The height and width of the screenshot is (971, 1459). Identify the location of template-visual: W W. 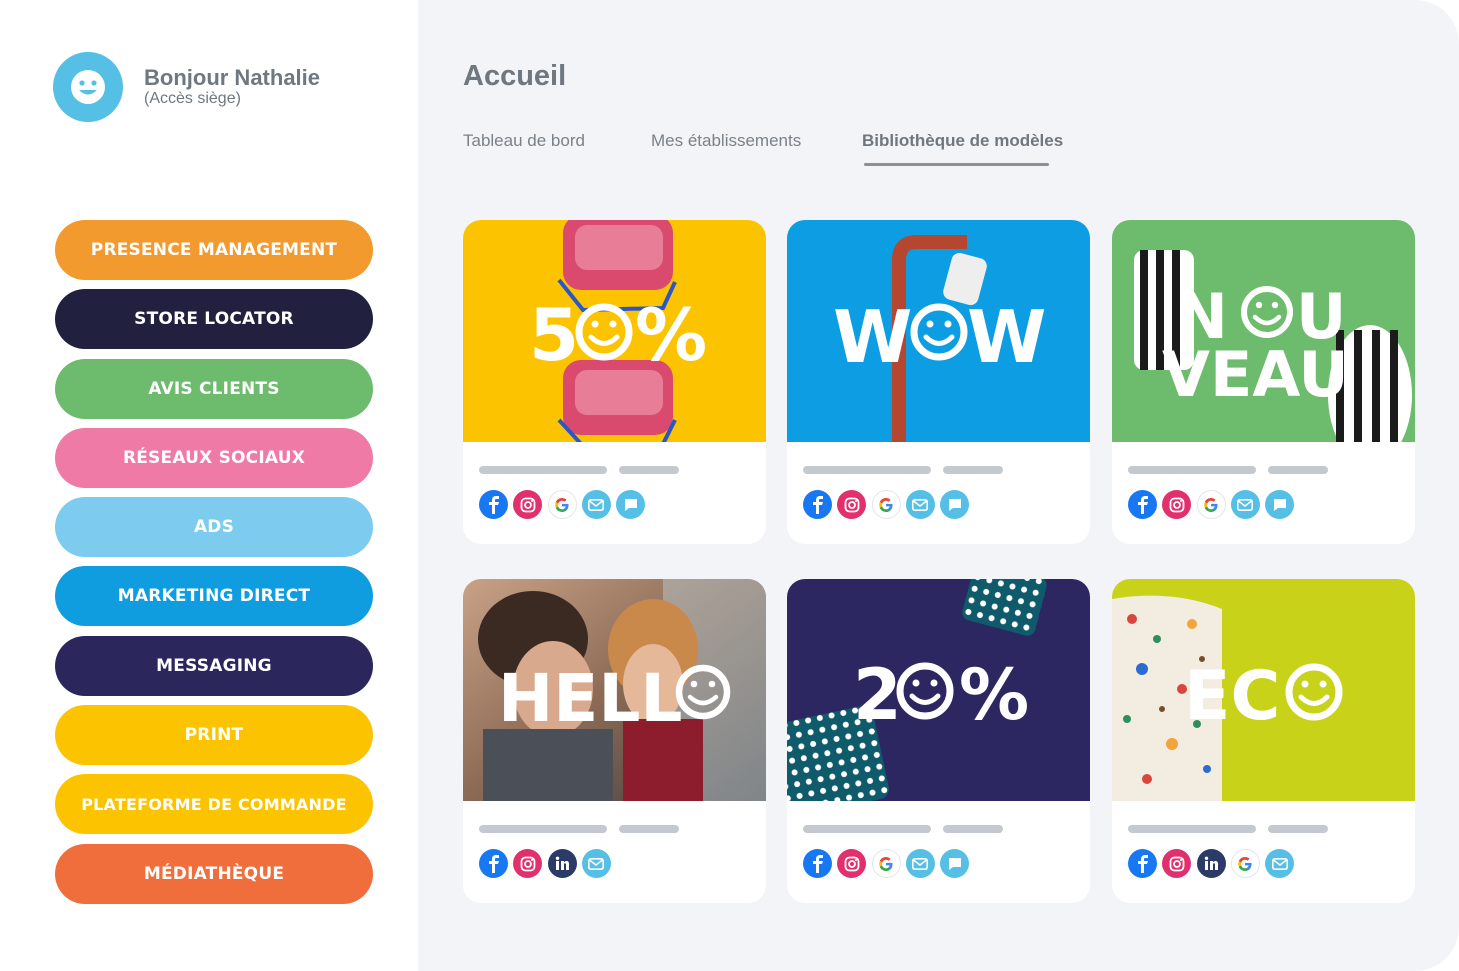
(938, 331).